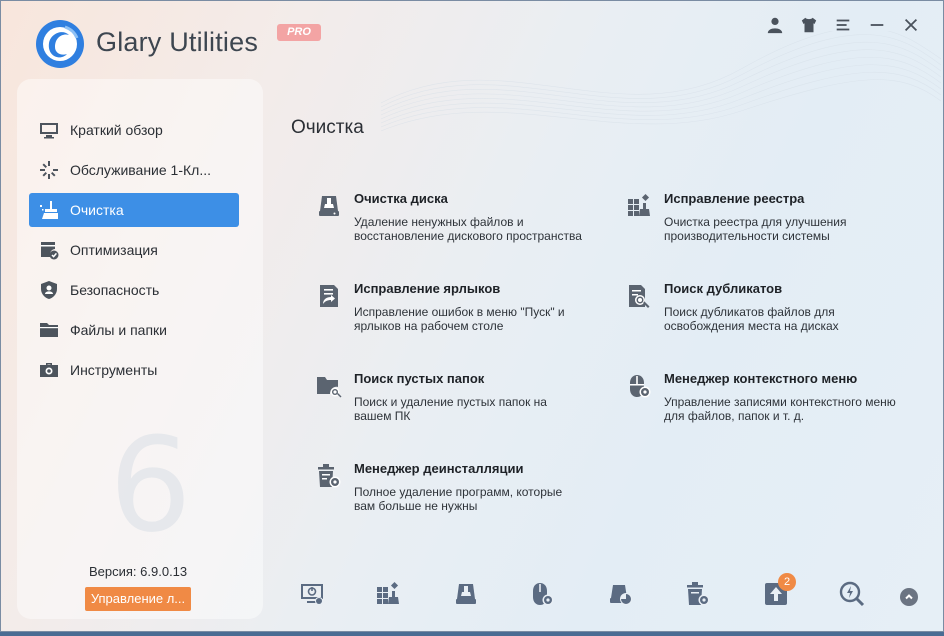 This screenshot has height=636, width=944. I want to click on clipboard-settings-icon, so click(698, 594).